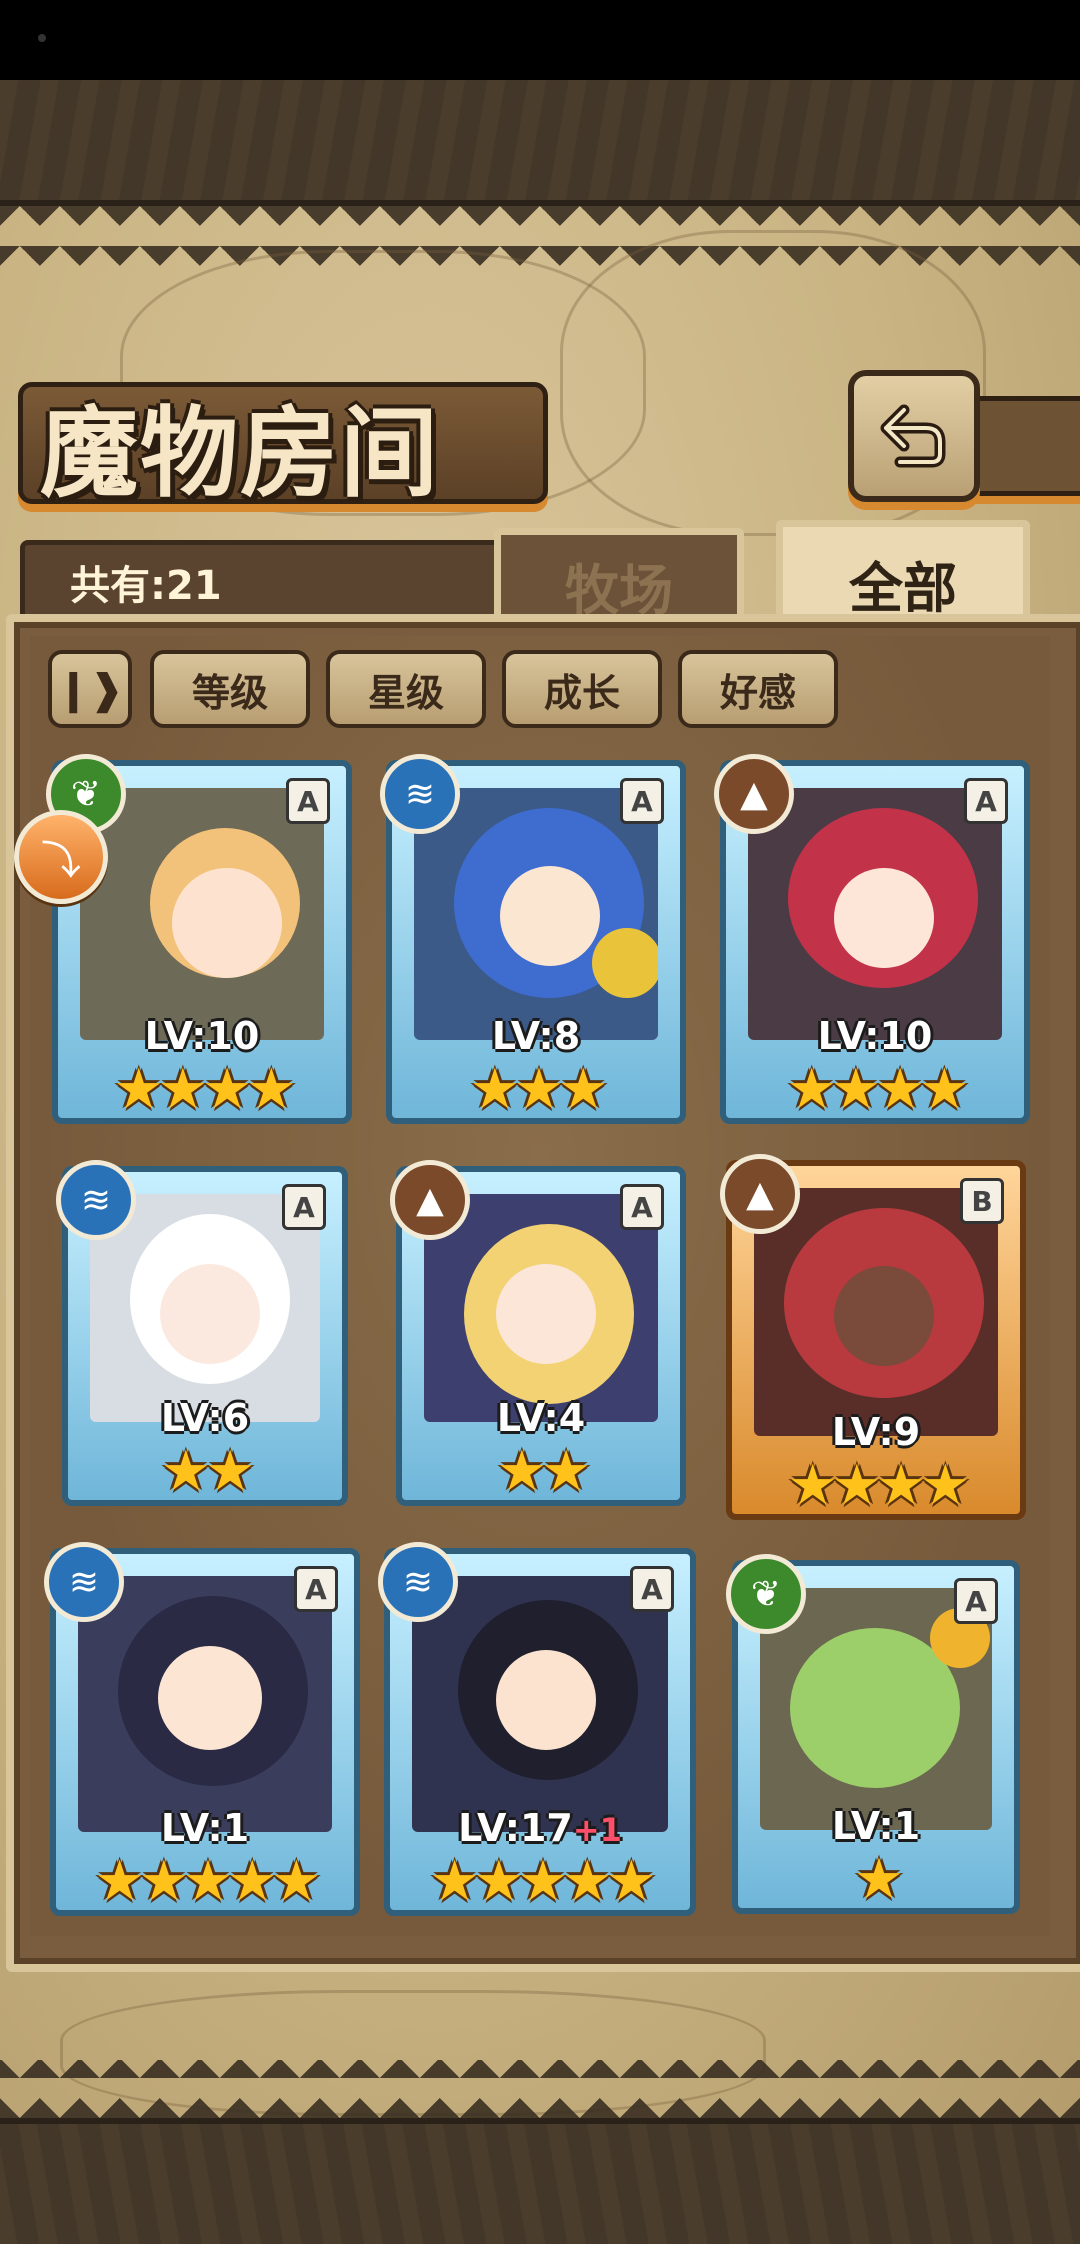 Image resolution: width=1080 pixels, height=2244 pixels. Describe the element at coordinates (61, 857) in the screenshot. I see `lock-toggle-icon: ⤵` at that location.